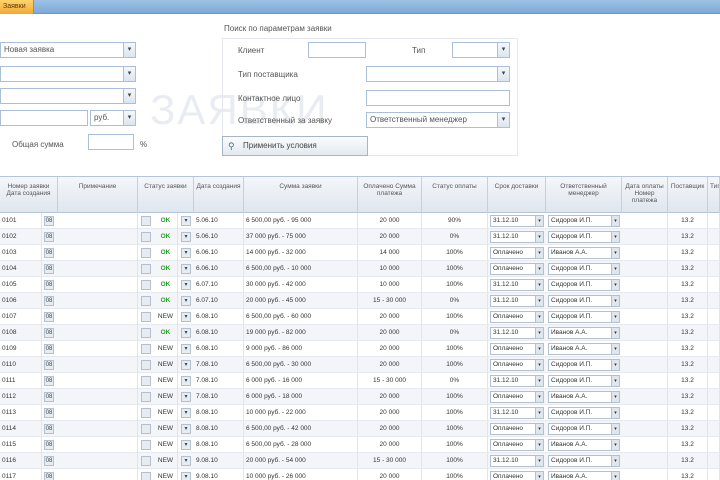 The image size is (720, 480). What do you see at coordinates (68, 96) in the screenshot?
I see `manager-select: ▾` at bounding box center [68, 96].